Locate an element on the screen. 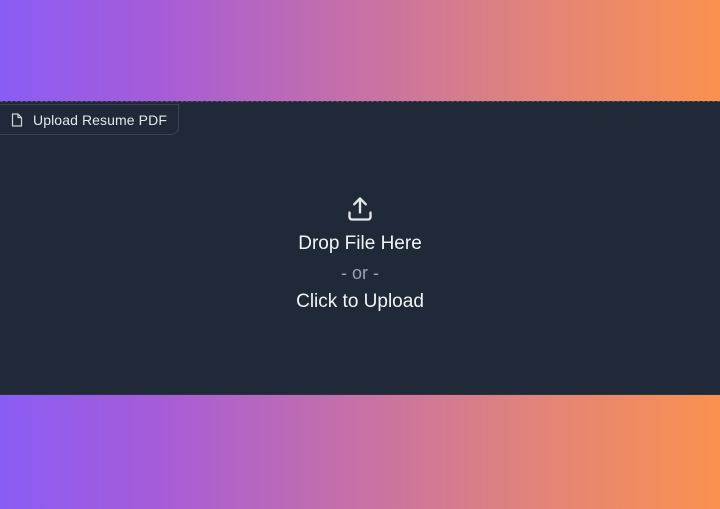 The height and width of the screenshot is (509, 720). drop-file-text: Drop File Here is located at coordinates (360, 243).